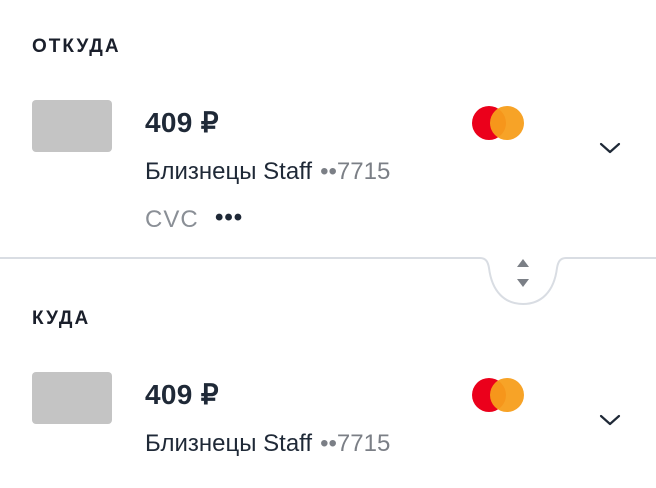  Describe the element at coordinates (182, 122) in the screenshot. I see `from-card-balance: 409 ₽` at that location.